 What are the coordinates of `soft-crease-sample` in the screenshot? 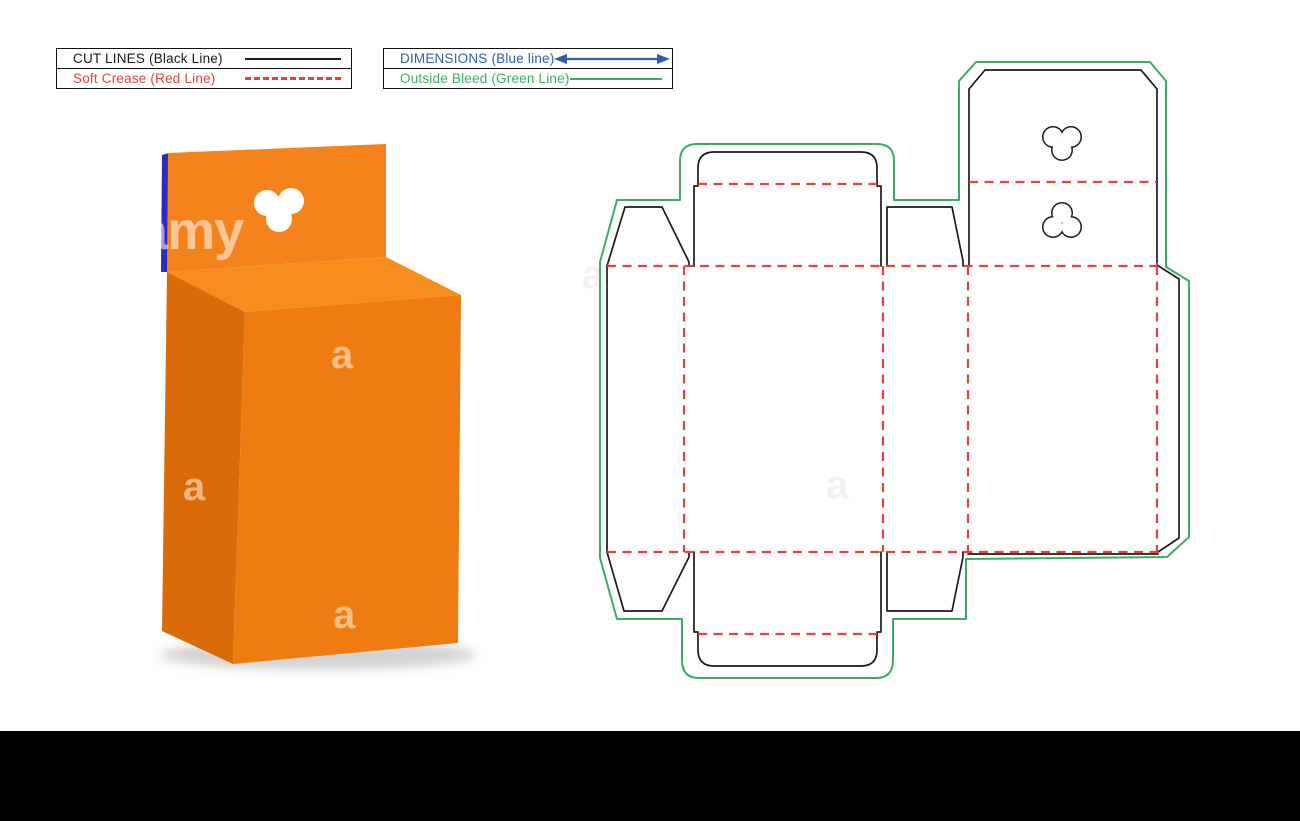 It's located at (293, 78).